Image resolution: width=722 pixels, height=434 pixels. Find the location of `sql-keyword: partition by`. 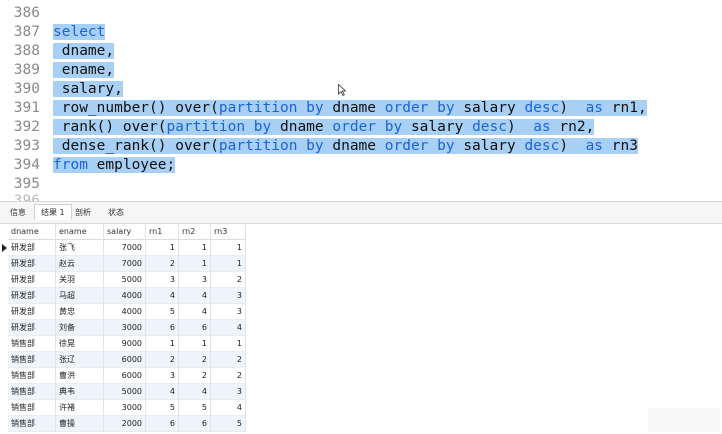

sql-keyword: partition by is located at coordinates (271, 108).